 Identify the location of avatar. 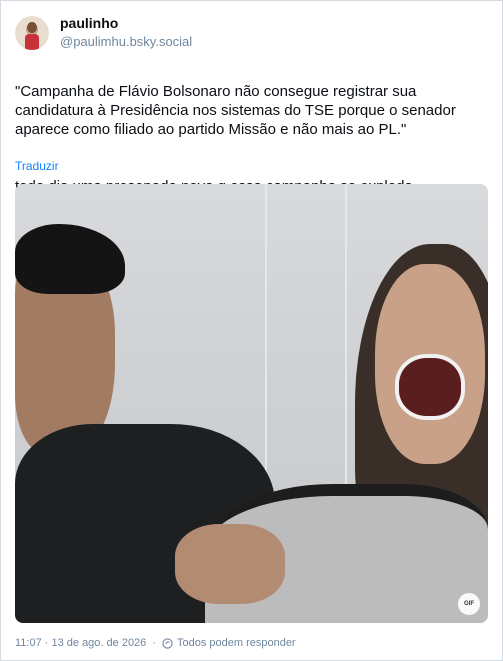
(32, 33).